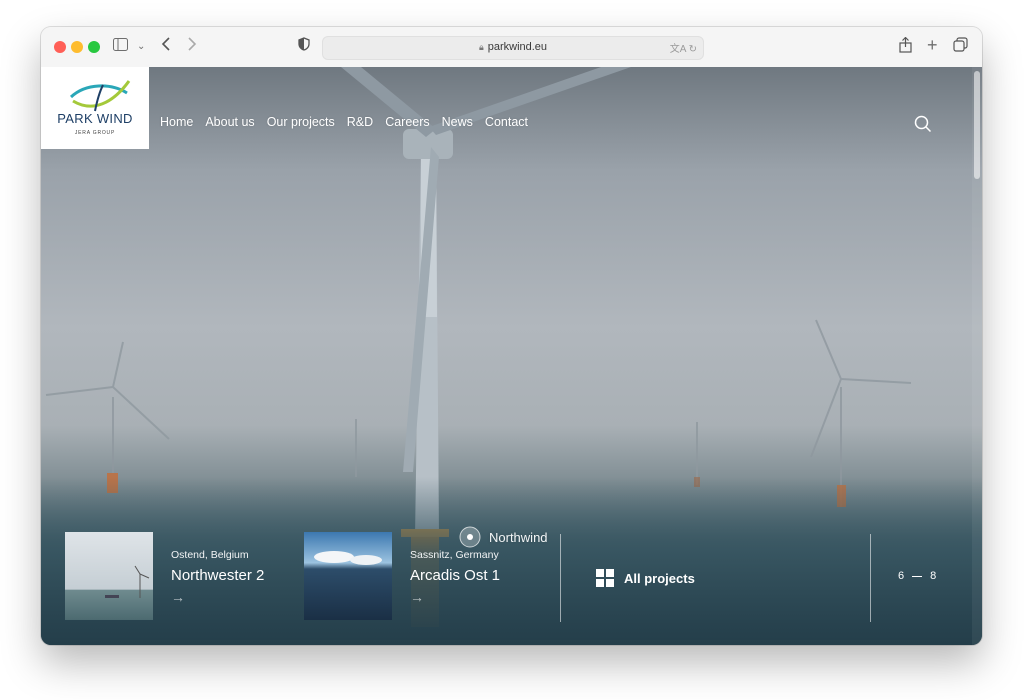 The width and height of the screenshot is (1024, 700). What do you see at coordinates (141, 47) in the screenshot?
I see `chevron-down-icon: ⌄` at bounding box center [141, 47].